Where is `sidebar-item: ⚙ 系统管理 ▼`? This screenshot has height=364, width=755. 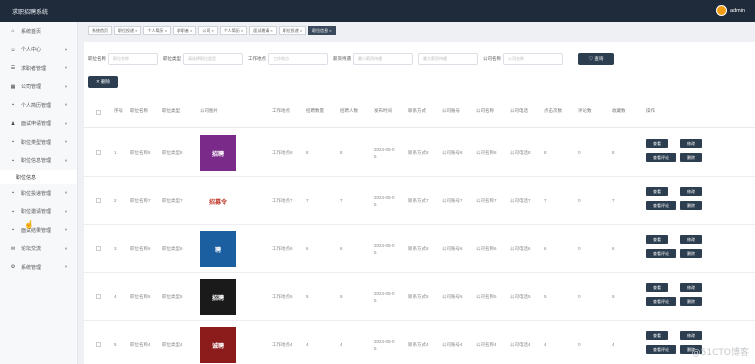
sidebar-item: ⚙ 系统管理 ▼ is located at coordinates (38, 267).